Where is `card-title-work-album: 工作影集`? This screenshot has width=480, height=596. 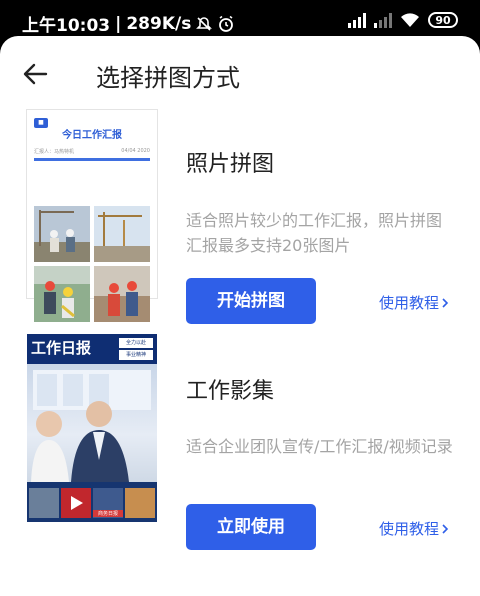
card-title-work-album: 工作影集 is located at coordinates (230, 391).